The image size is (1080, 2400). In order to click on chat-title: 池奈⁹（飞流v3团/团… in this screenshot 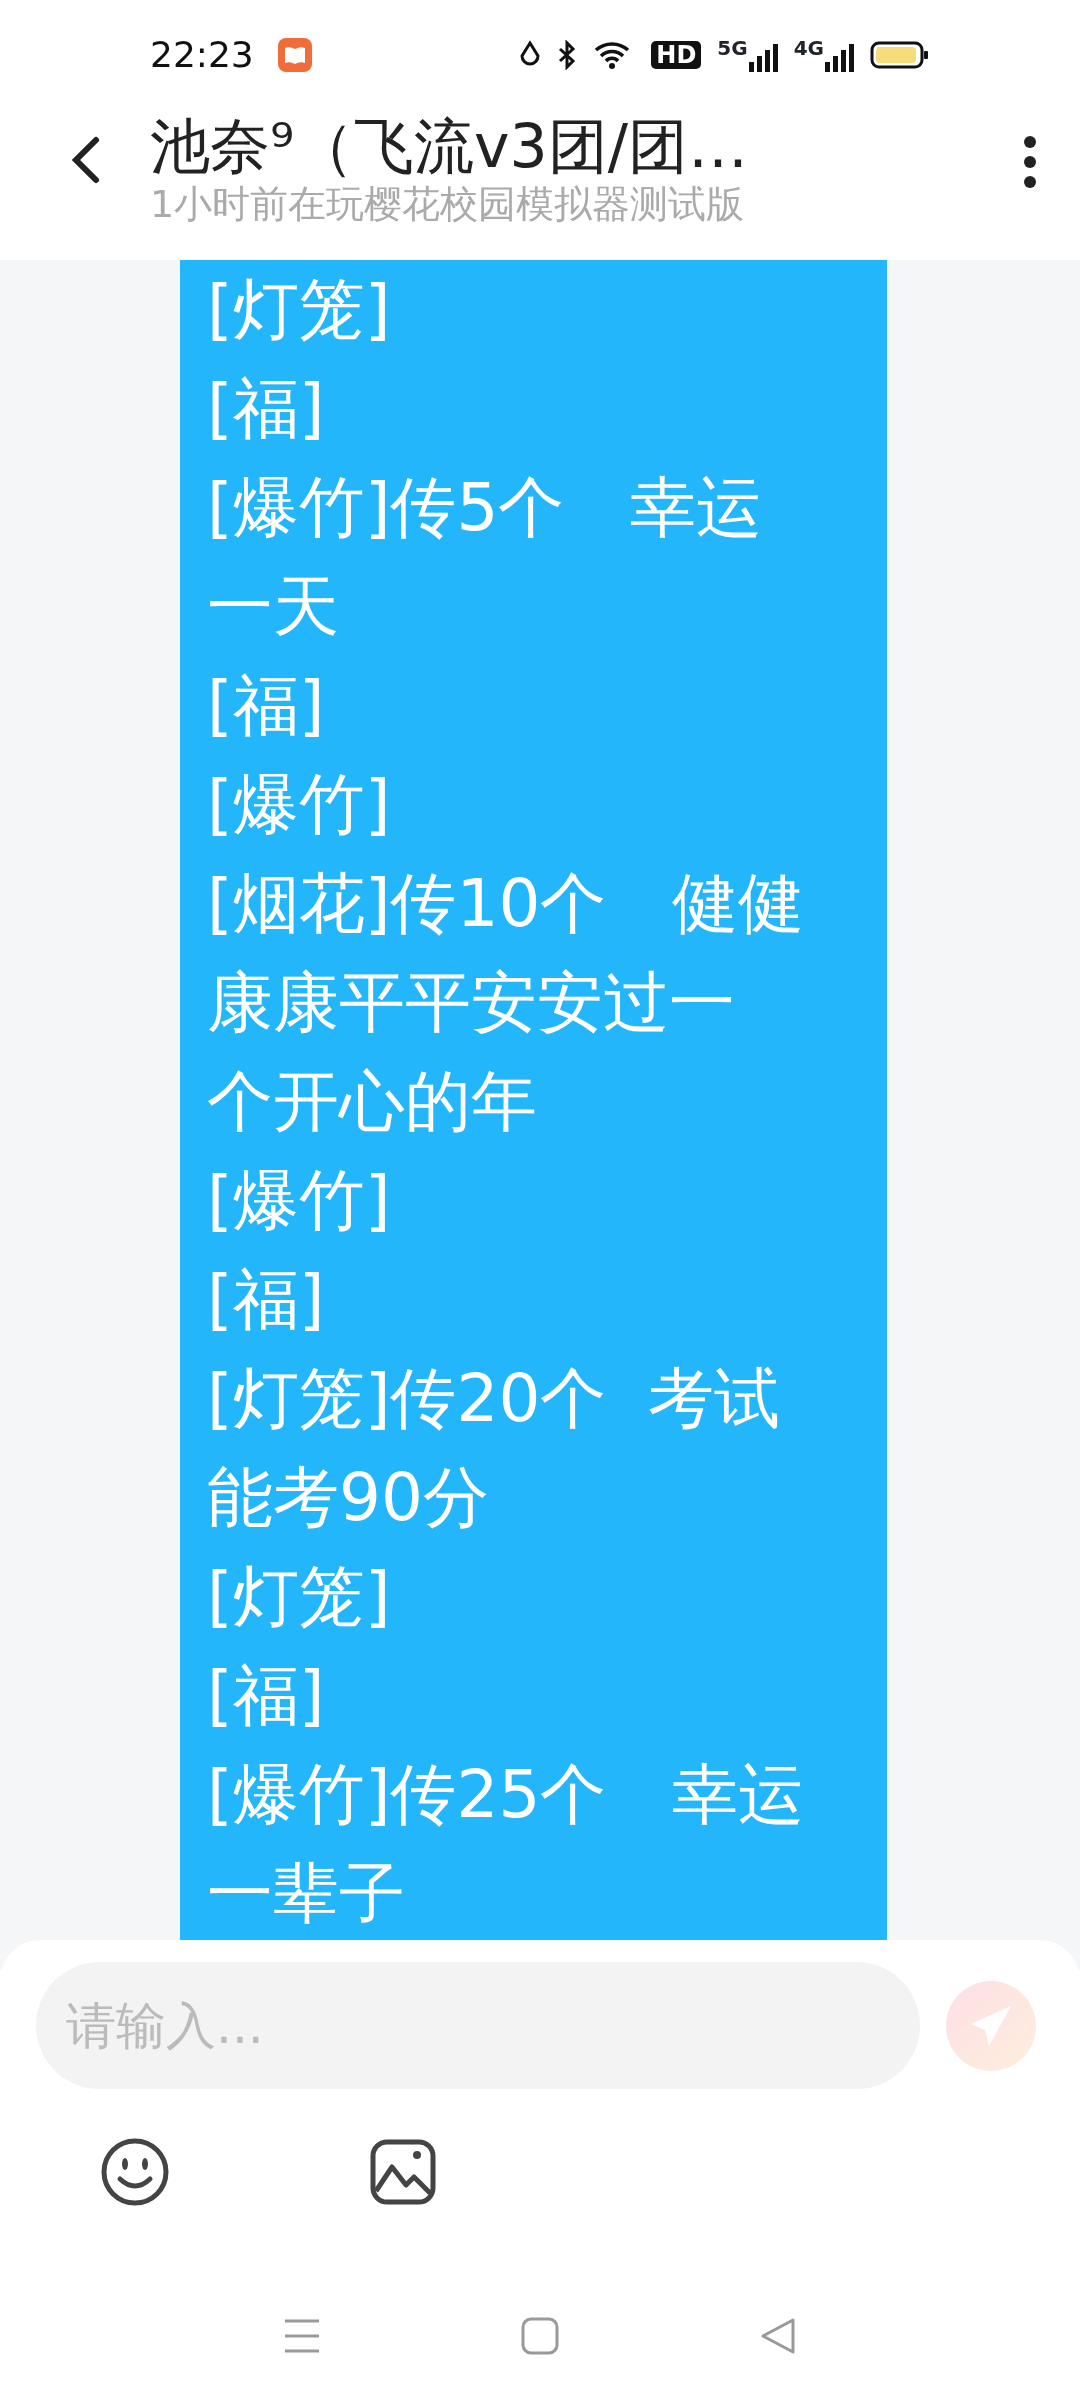, I will do `click(449, 146)`.